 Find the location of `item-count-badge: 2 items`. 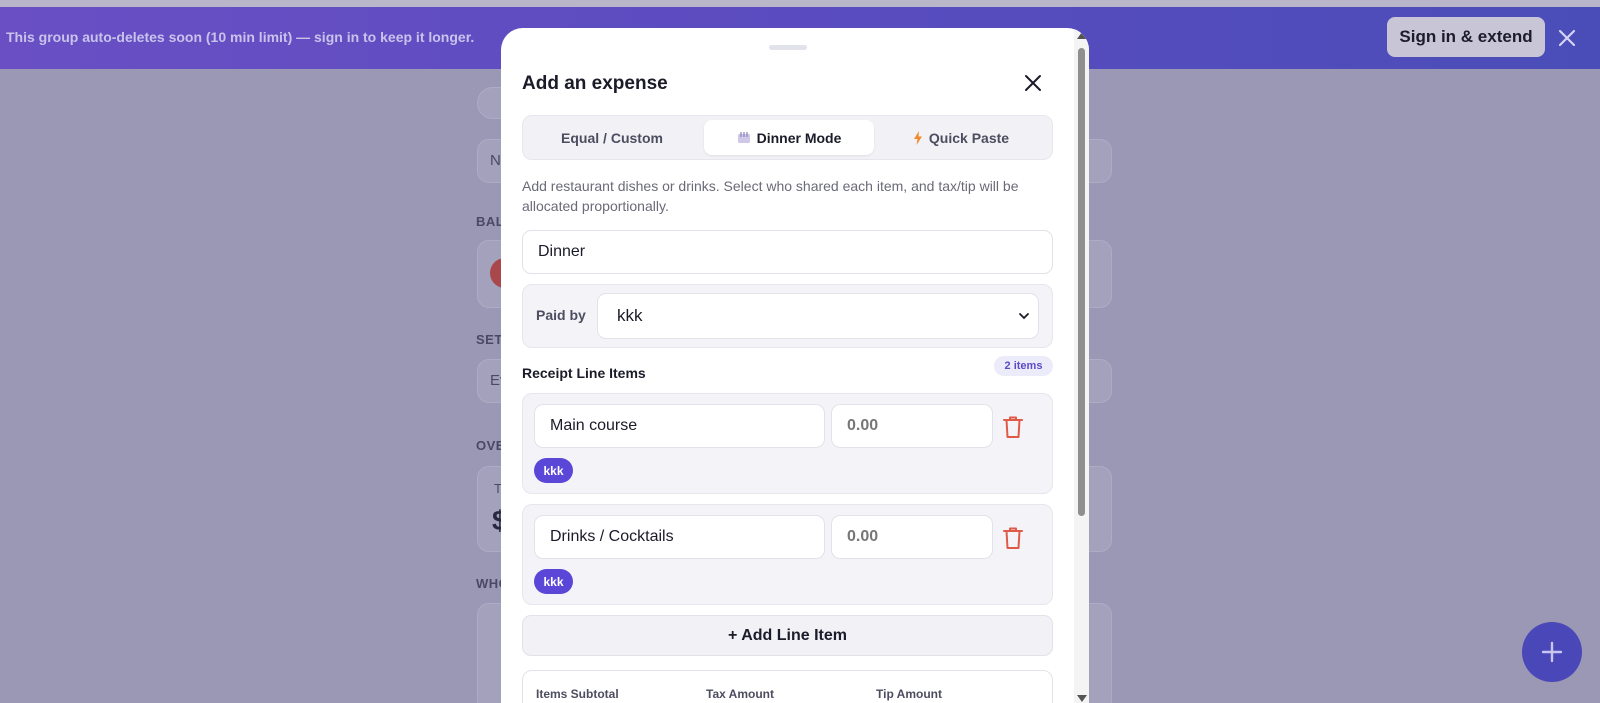

item-count-badge: 2 items is located at coordinates (1023, 366).